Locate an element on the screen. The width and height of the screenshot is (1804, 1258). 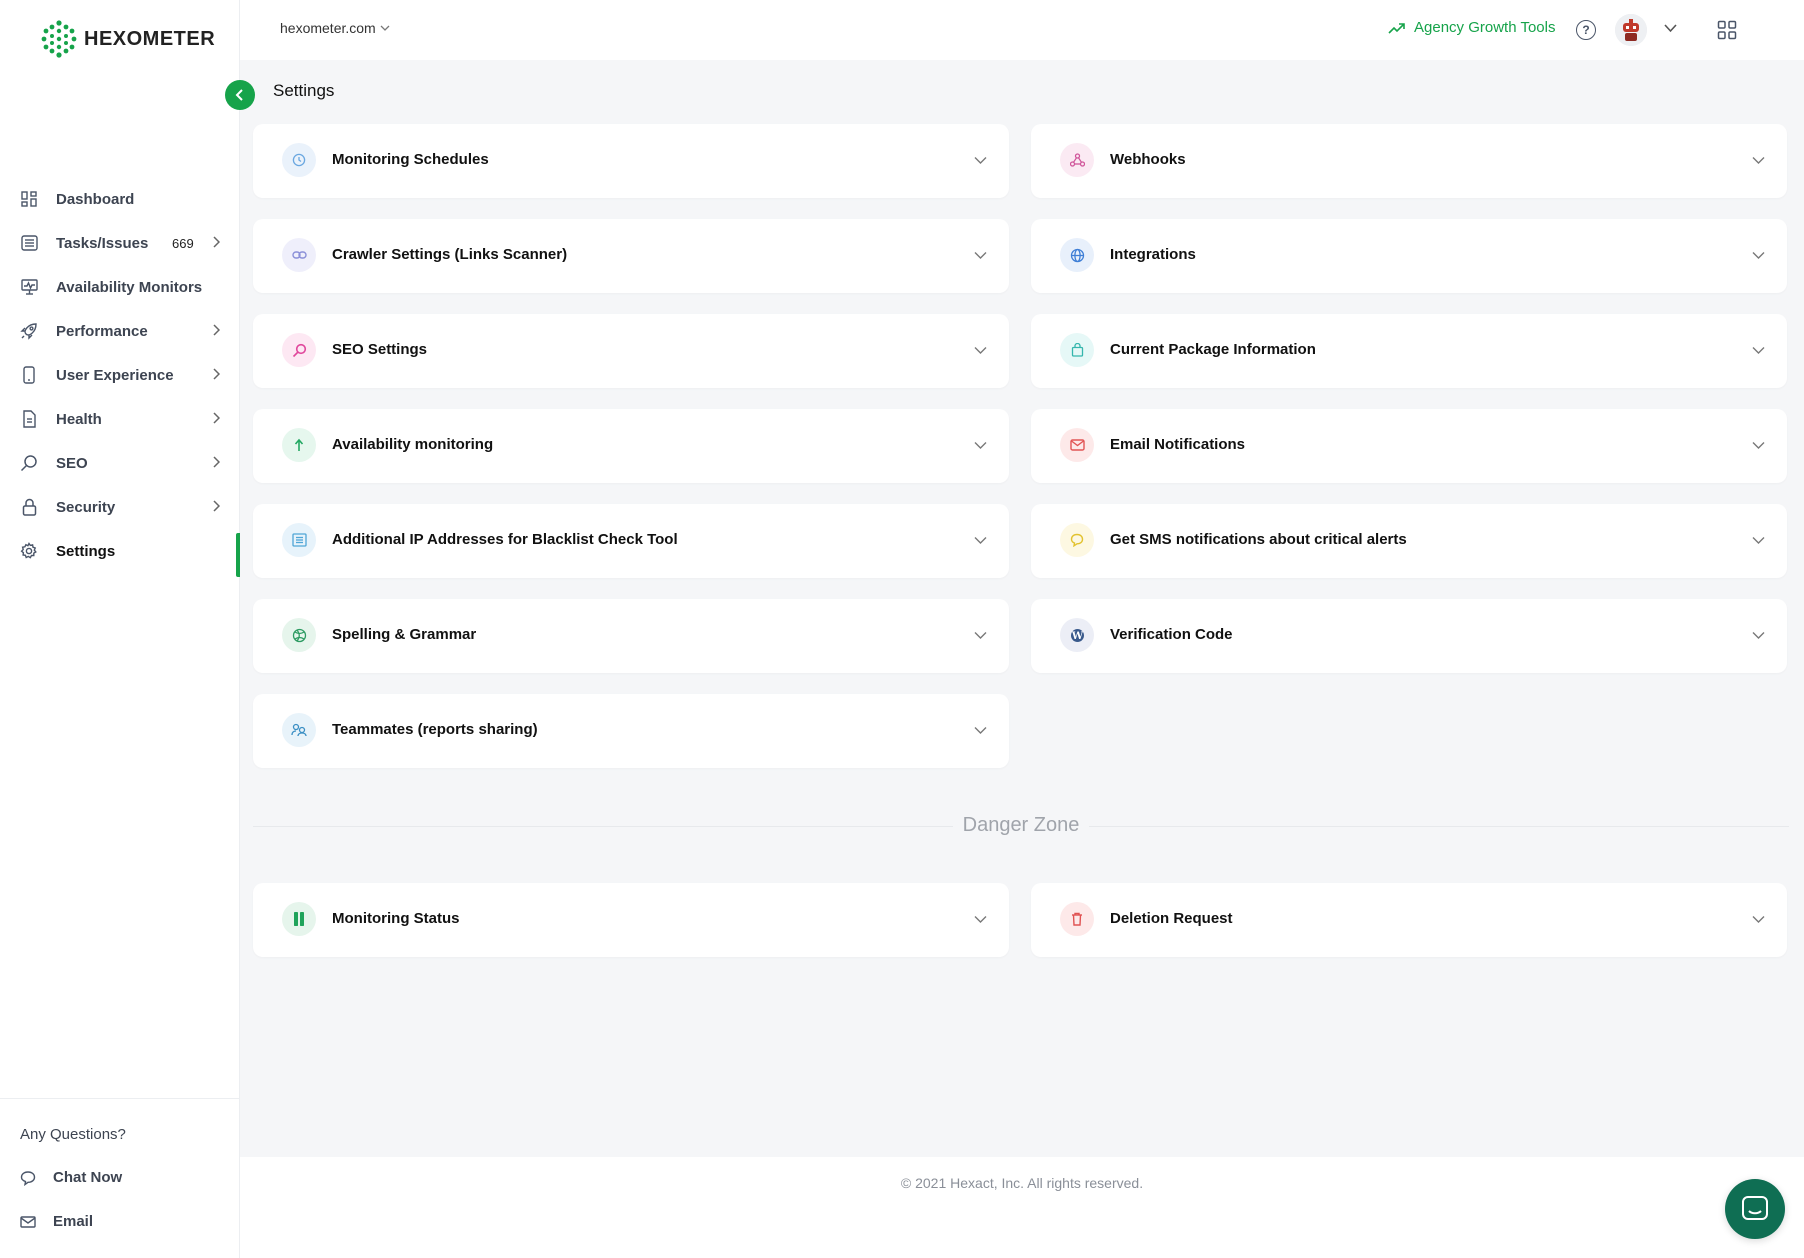
sidebar-item-availability-monitors: Availability Monitors is located at coordinates (120, 287).